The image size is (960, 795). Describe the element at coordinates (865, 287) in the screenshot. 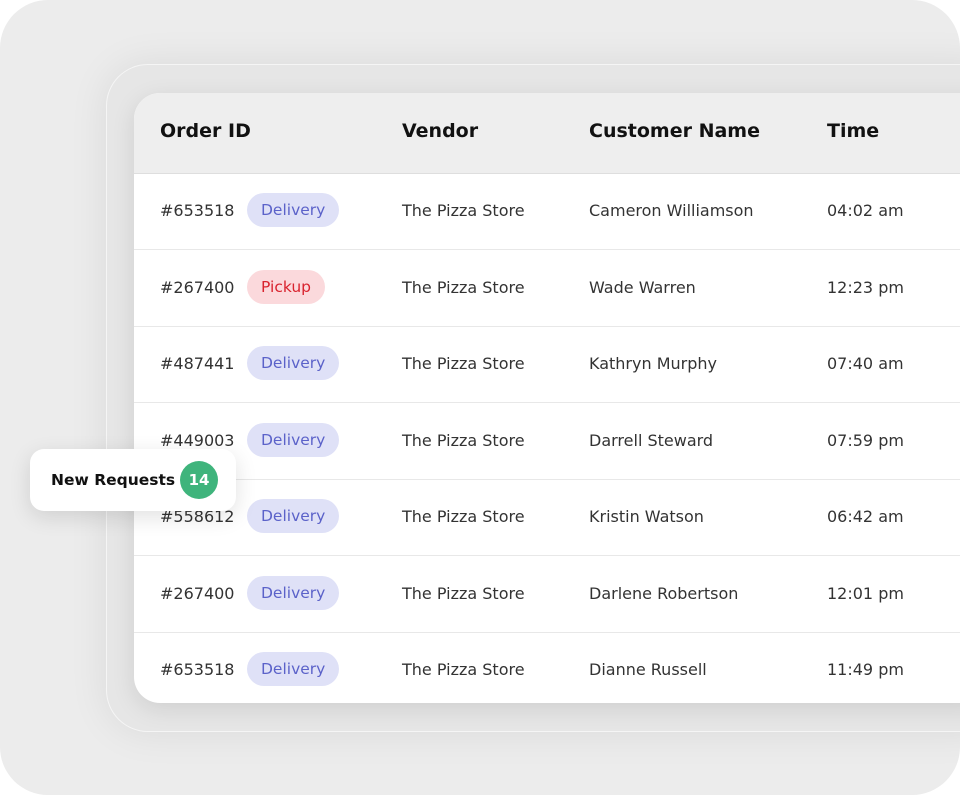

I see `order-time: 12:23 pm` at that location.